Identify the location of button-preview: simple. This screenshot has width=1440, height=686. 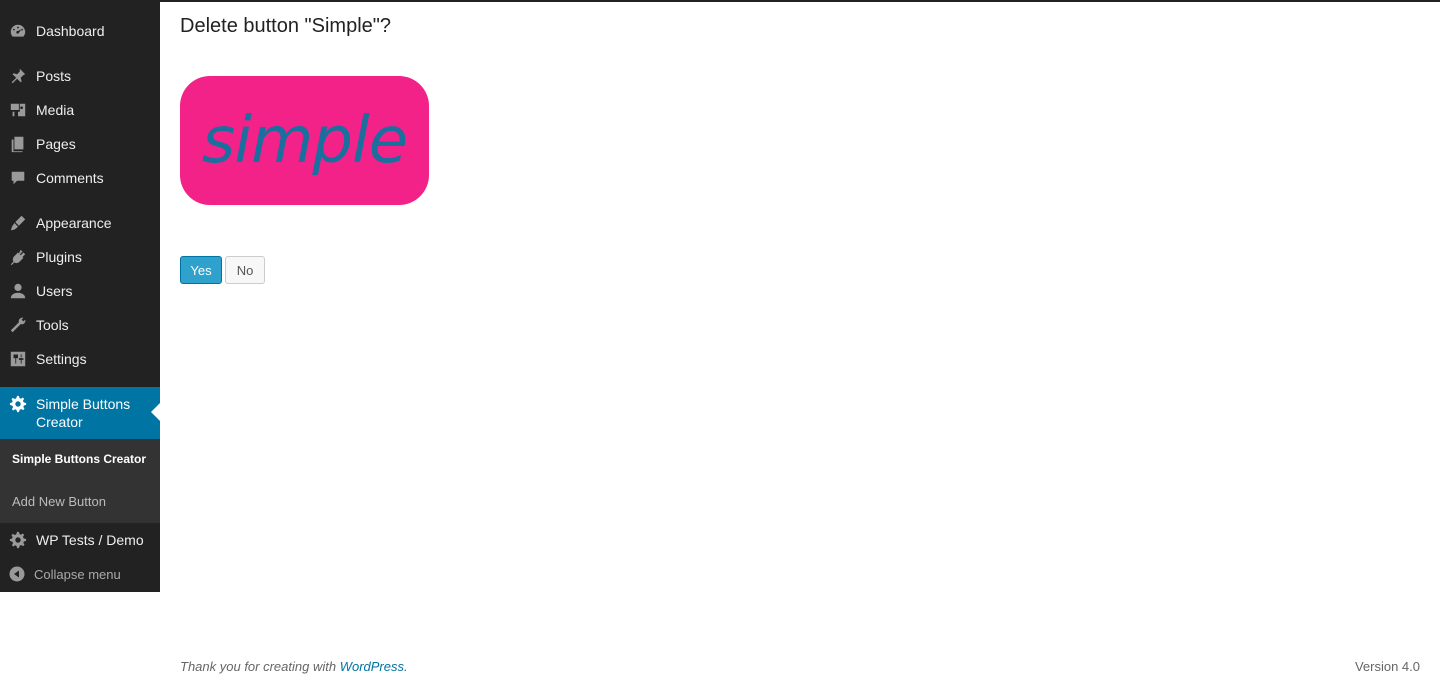
(304, 140).